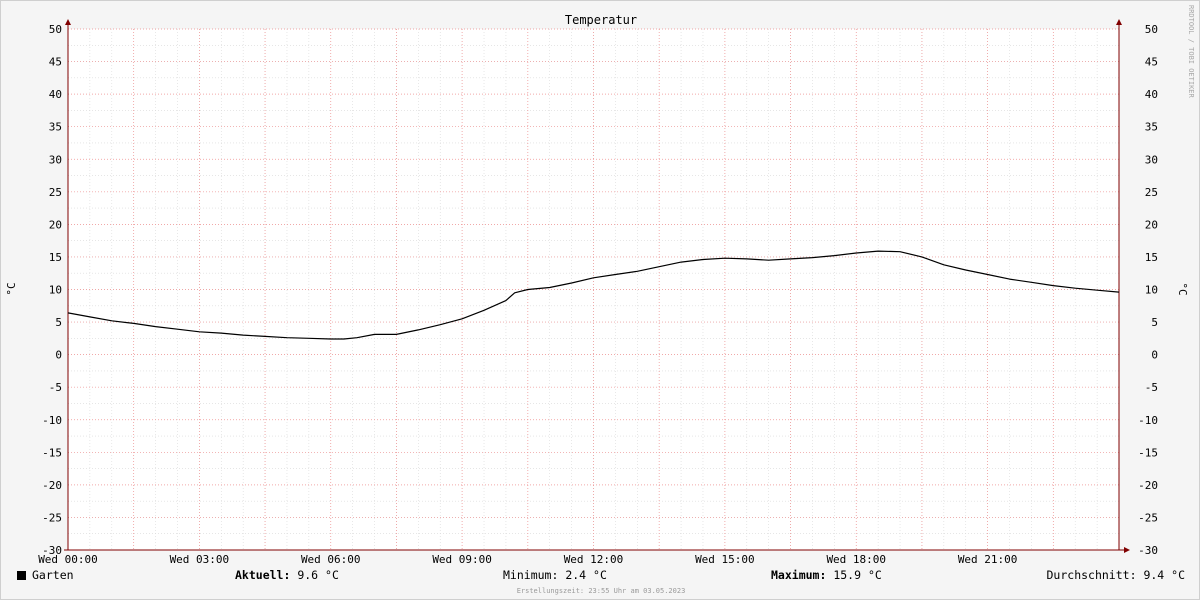  I want to click on y-tick-label-left: 40, so click(55, 94).